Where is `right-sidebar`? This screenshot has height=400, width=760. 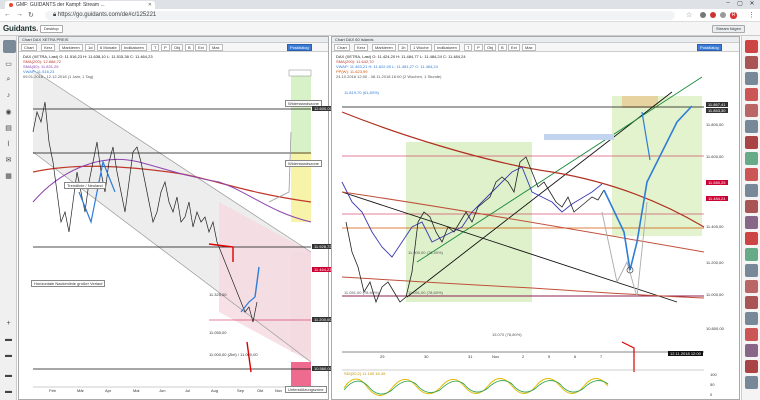
right-sidebar is located at coordinates (750, 218).